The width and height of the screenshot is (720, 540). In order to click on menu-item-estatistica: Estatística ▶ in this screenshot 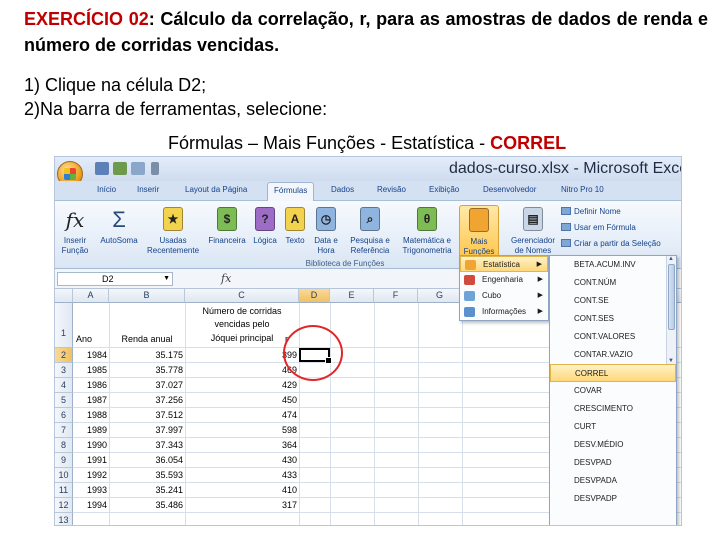, I will do `click(504, 264)`.